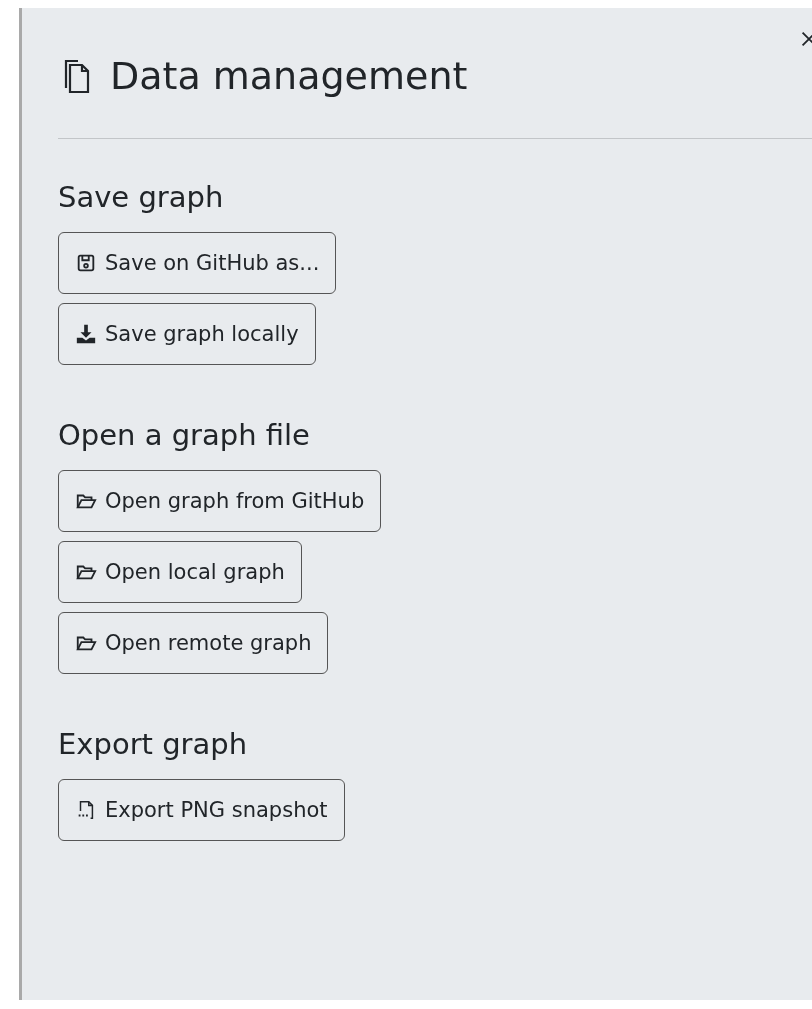  What do you see at coordinates (184, 435) in the screenshot?
I see `section-heading: Open a graph file` at bounding box center [184, 435].